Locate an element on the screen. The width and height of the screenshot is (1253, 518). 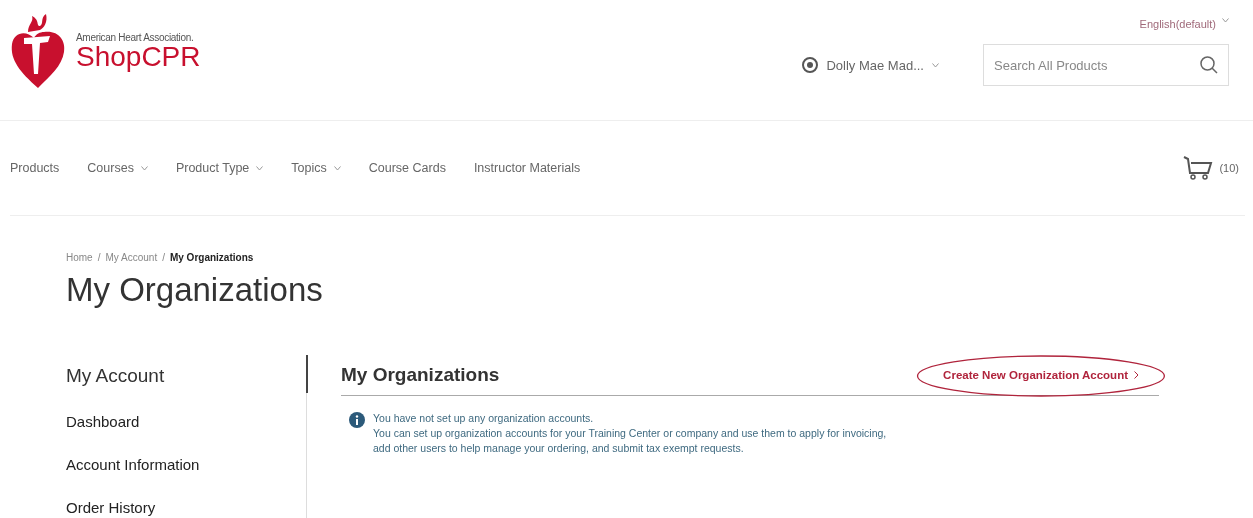
nav-link: Products is located at coordinates (35, 168).